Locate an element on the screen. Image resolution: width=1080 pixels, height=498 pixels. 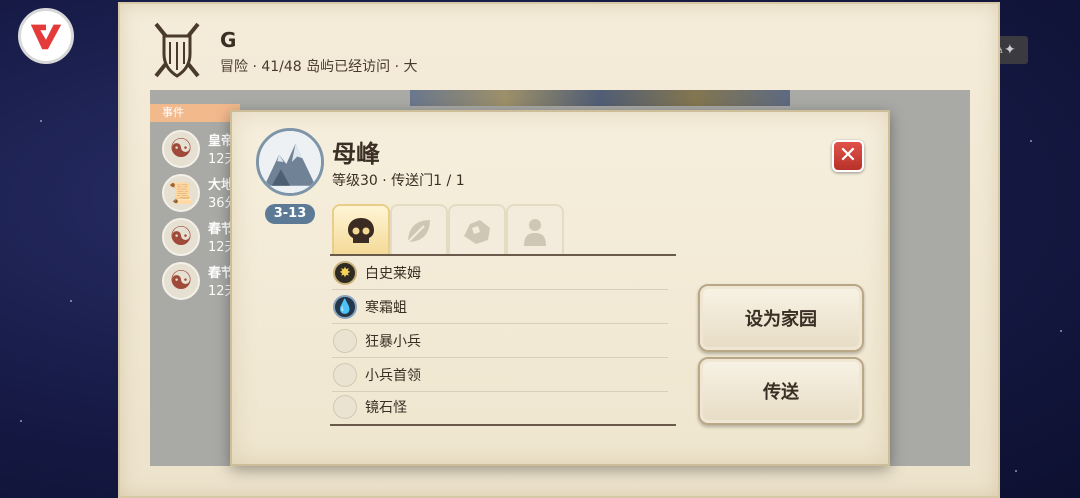
creature-name: 镜石怪 is located at coordinates (386, 408).